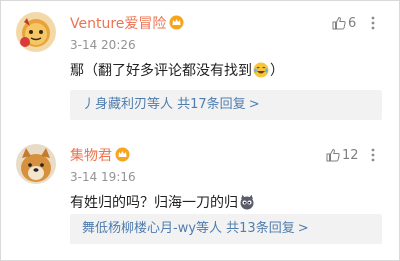 The image size is (400, 261). Describe the element at coordinates (247, 202) in the screenshot. I see `cat-face-emoji` at that location.